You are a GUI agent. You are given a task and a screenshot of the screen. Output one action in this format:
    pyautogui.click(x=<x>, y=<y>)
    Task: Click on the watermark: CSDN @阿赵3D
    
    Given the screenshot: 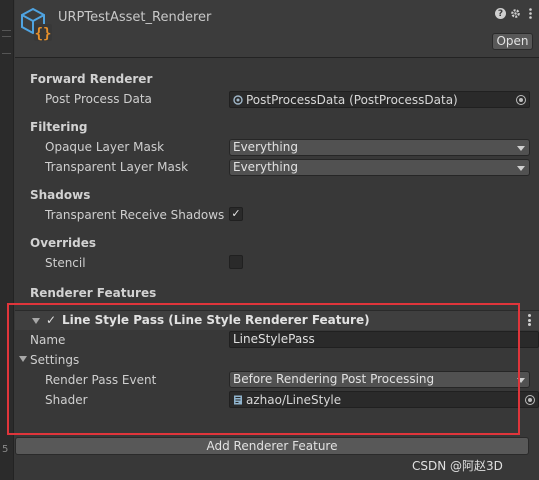 What is the action you would take?
    pyautogui.click(x=457, y=466)
    